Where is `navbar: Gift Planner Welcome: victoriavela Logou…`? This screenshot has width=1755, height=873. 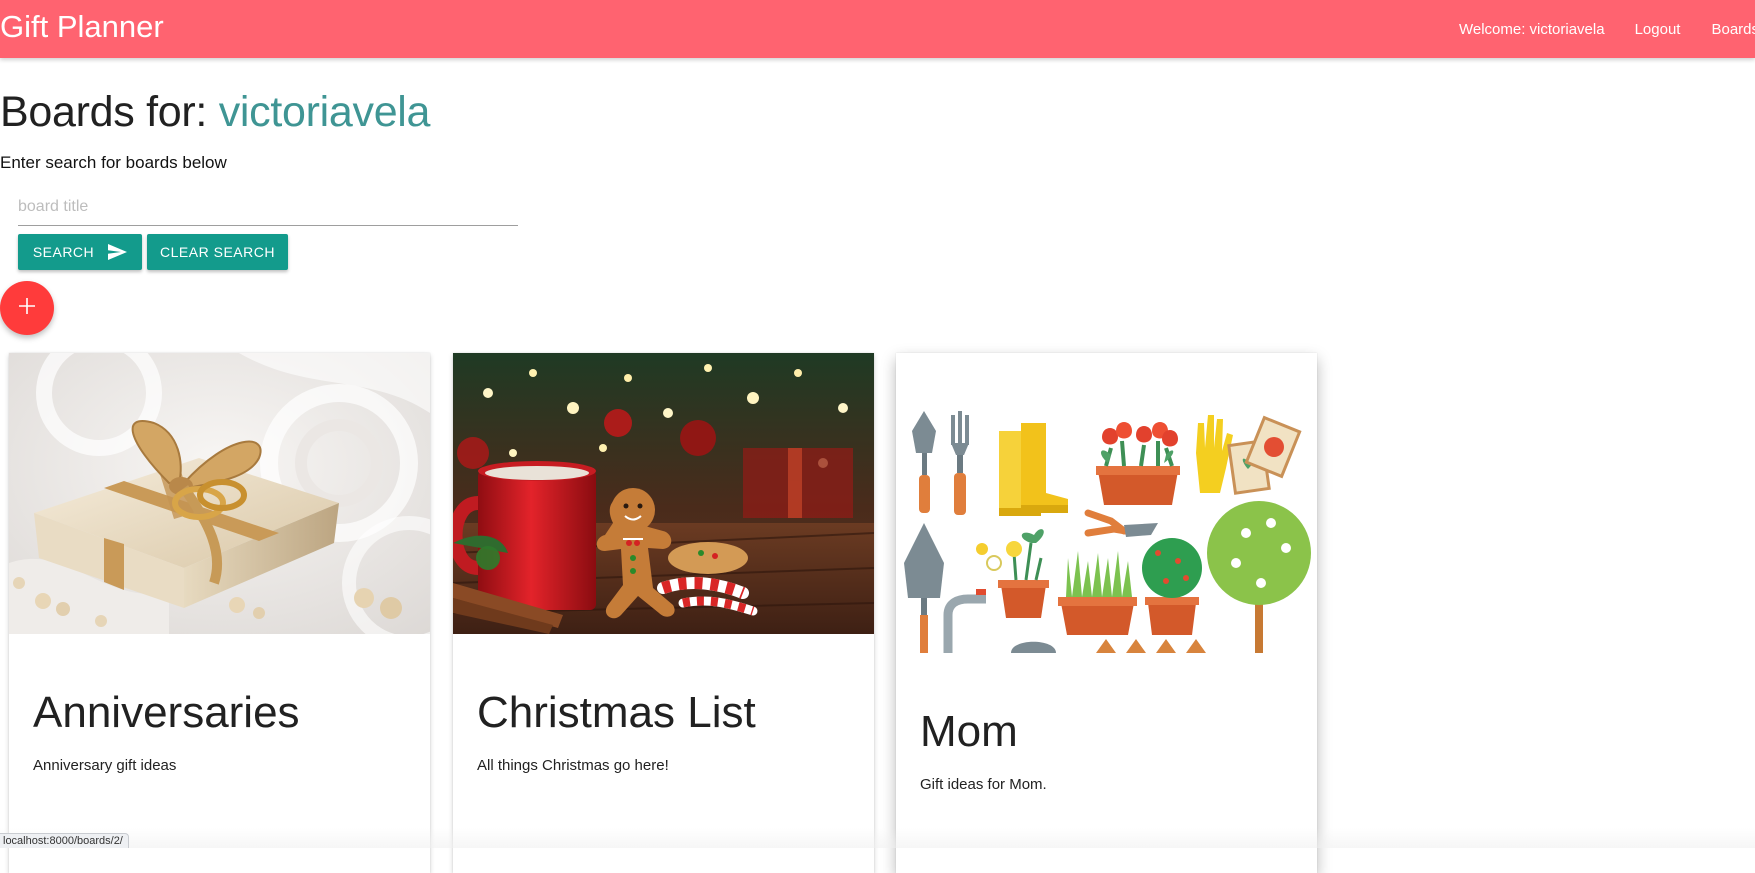
navbar: Gift Planner Welcome: victoriavela Logou… is located at coordinates (877, 29).